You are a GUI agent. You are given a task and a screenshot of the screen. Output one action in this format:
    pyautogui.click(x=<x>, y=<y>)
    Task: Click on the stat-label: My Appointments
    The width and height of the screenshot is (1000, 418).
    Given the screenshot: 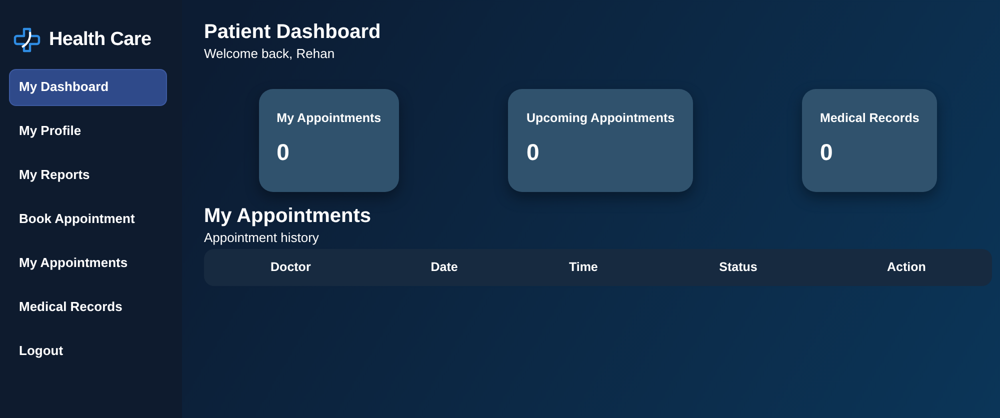 What is the action you would take?
    pyautogui.click(x=329, y=118)
    